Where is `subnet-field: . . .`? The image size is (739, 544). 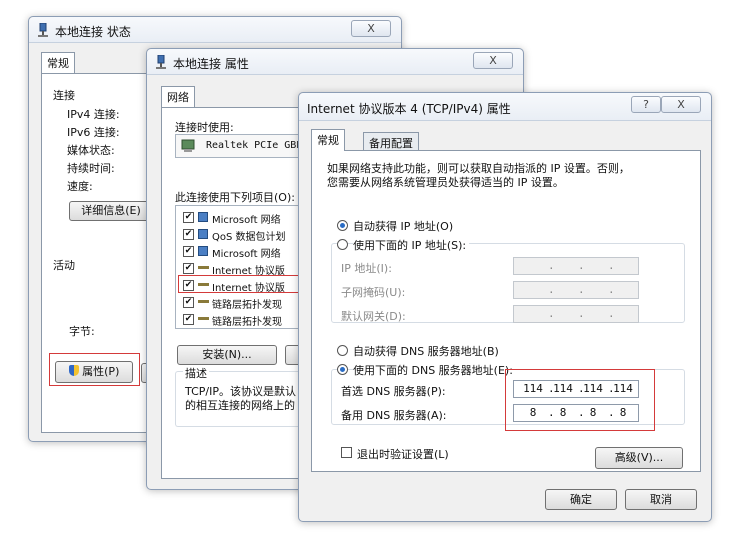 subnet-field: . . . is located at coordinates (576, 290).